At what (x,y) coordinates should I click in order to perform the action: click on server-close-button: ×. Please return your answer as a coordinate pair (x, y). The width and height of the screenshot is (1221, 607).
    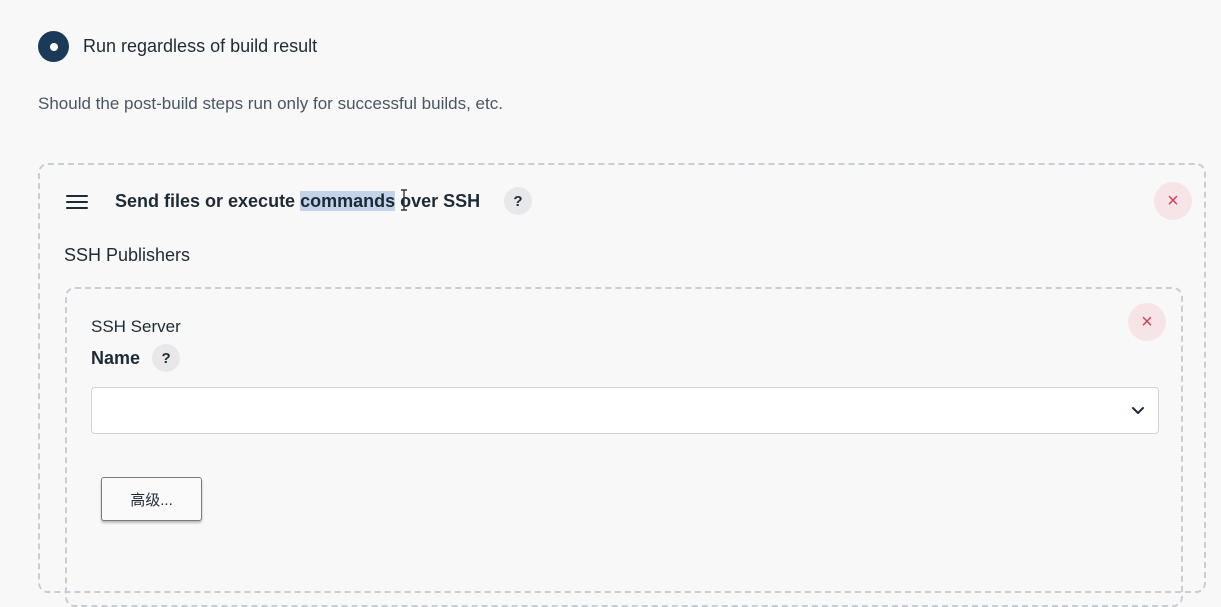
    Looking at the image, I should click on (1147, 322).